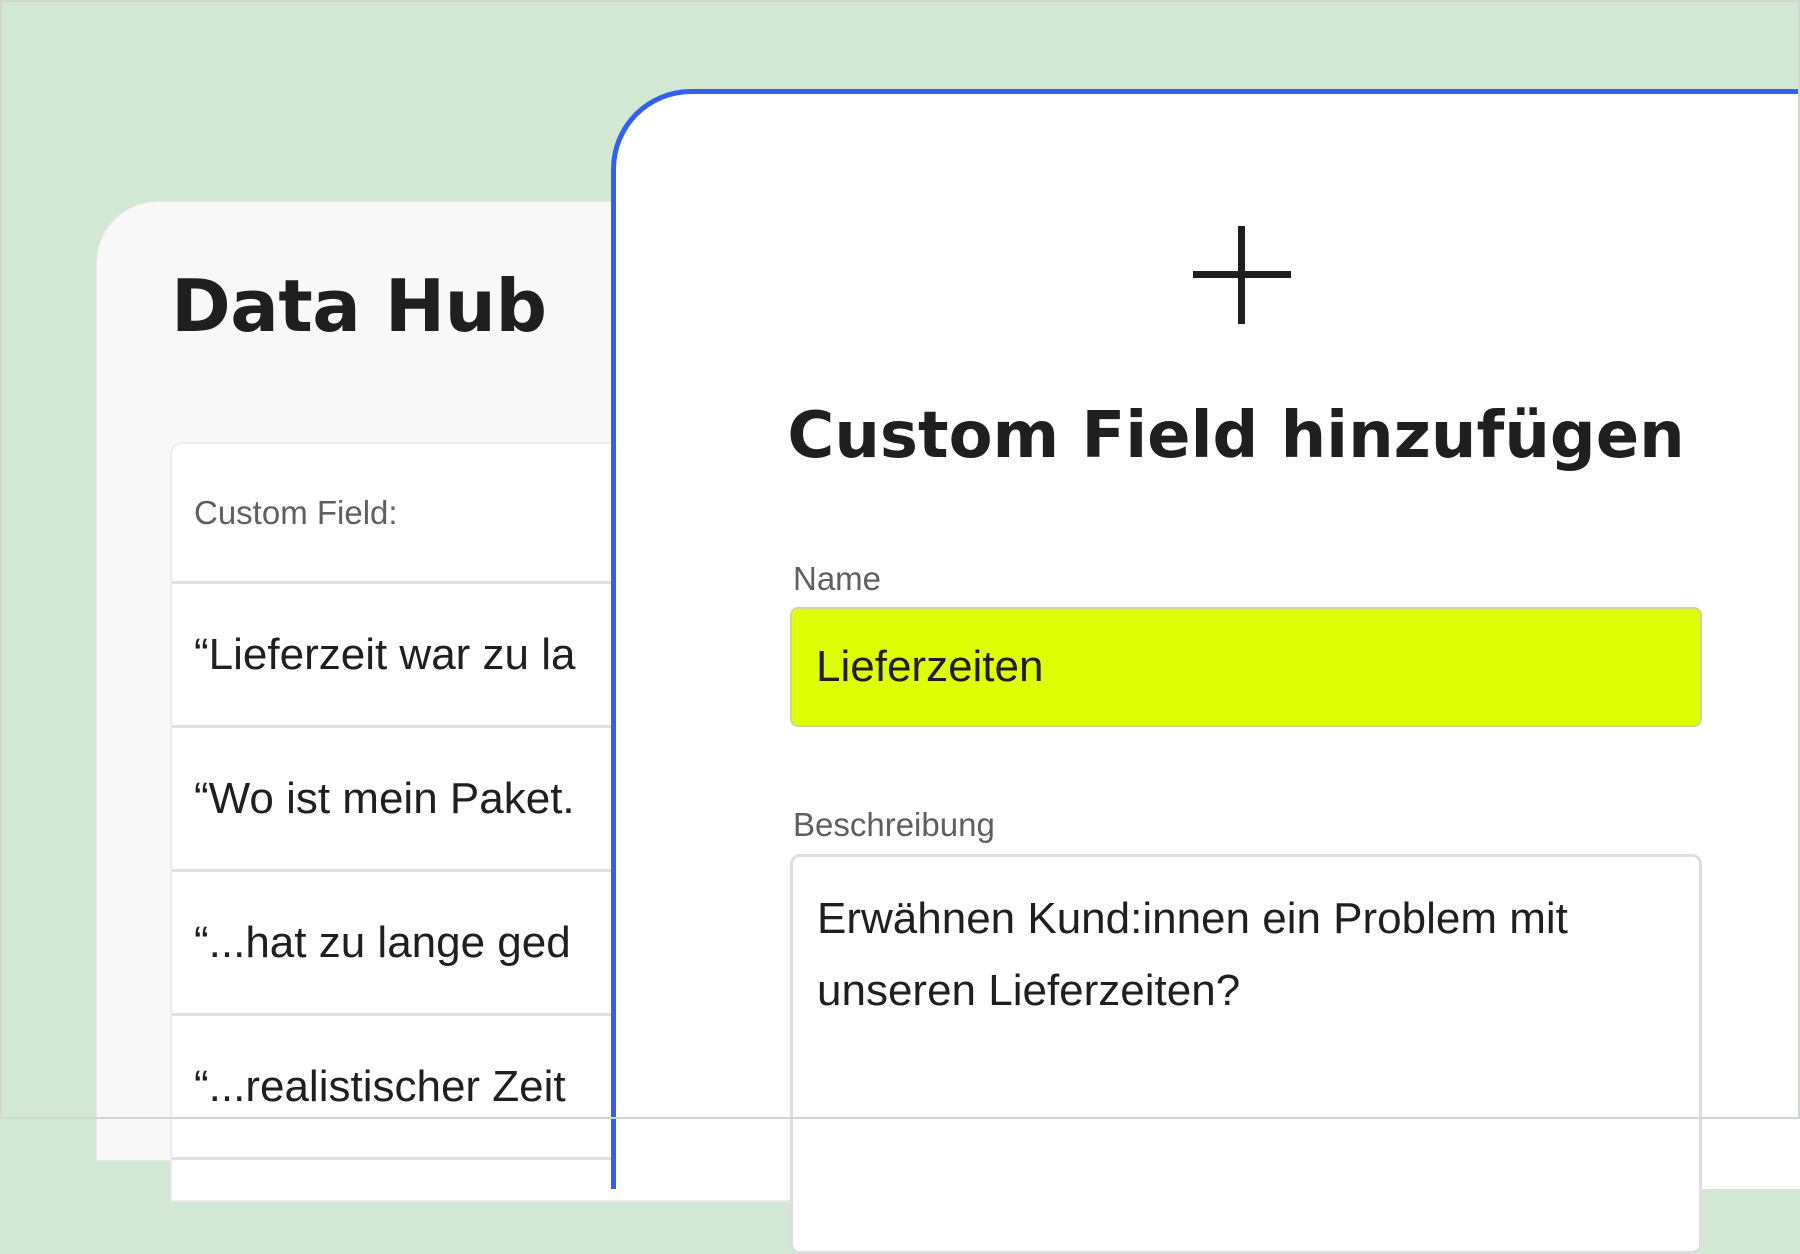  What do you see at coordinates (359, 306) in the screenshot?
I see `data-hub-title: Data Hub` at bounding box center [359, 306].